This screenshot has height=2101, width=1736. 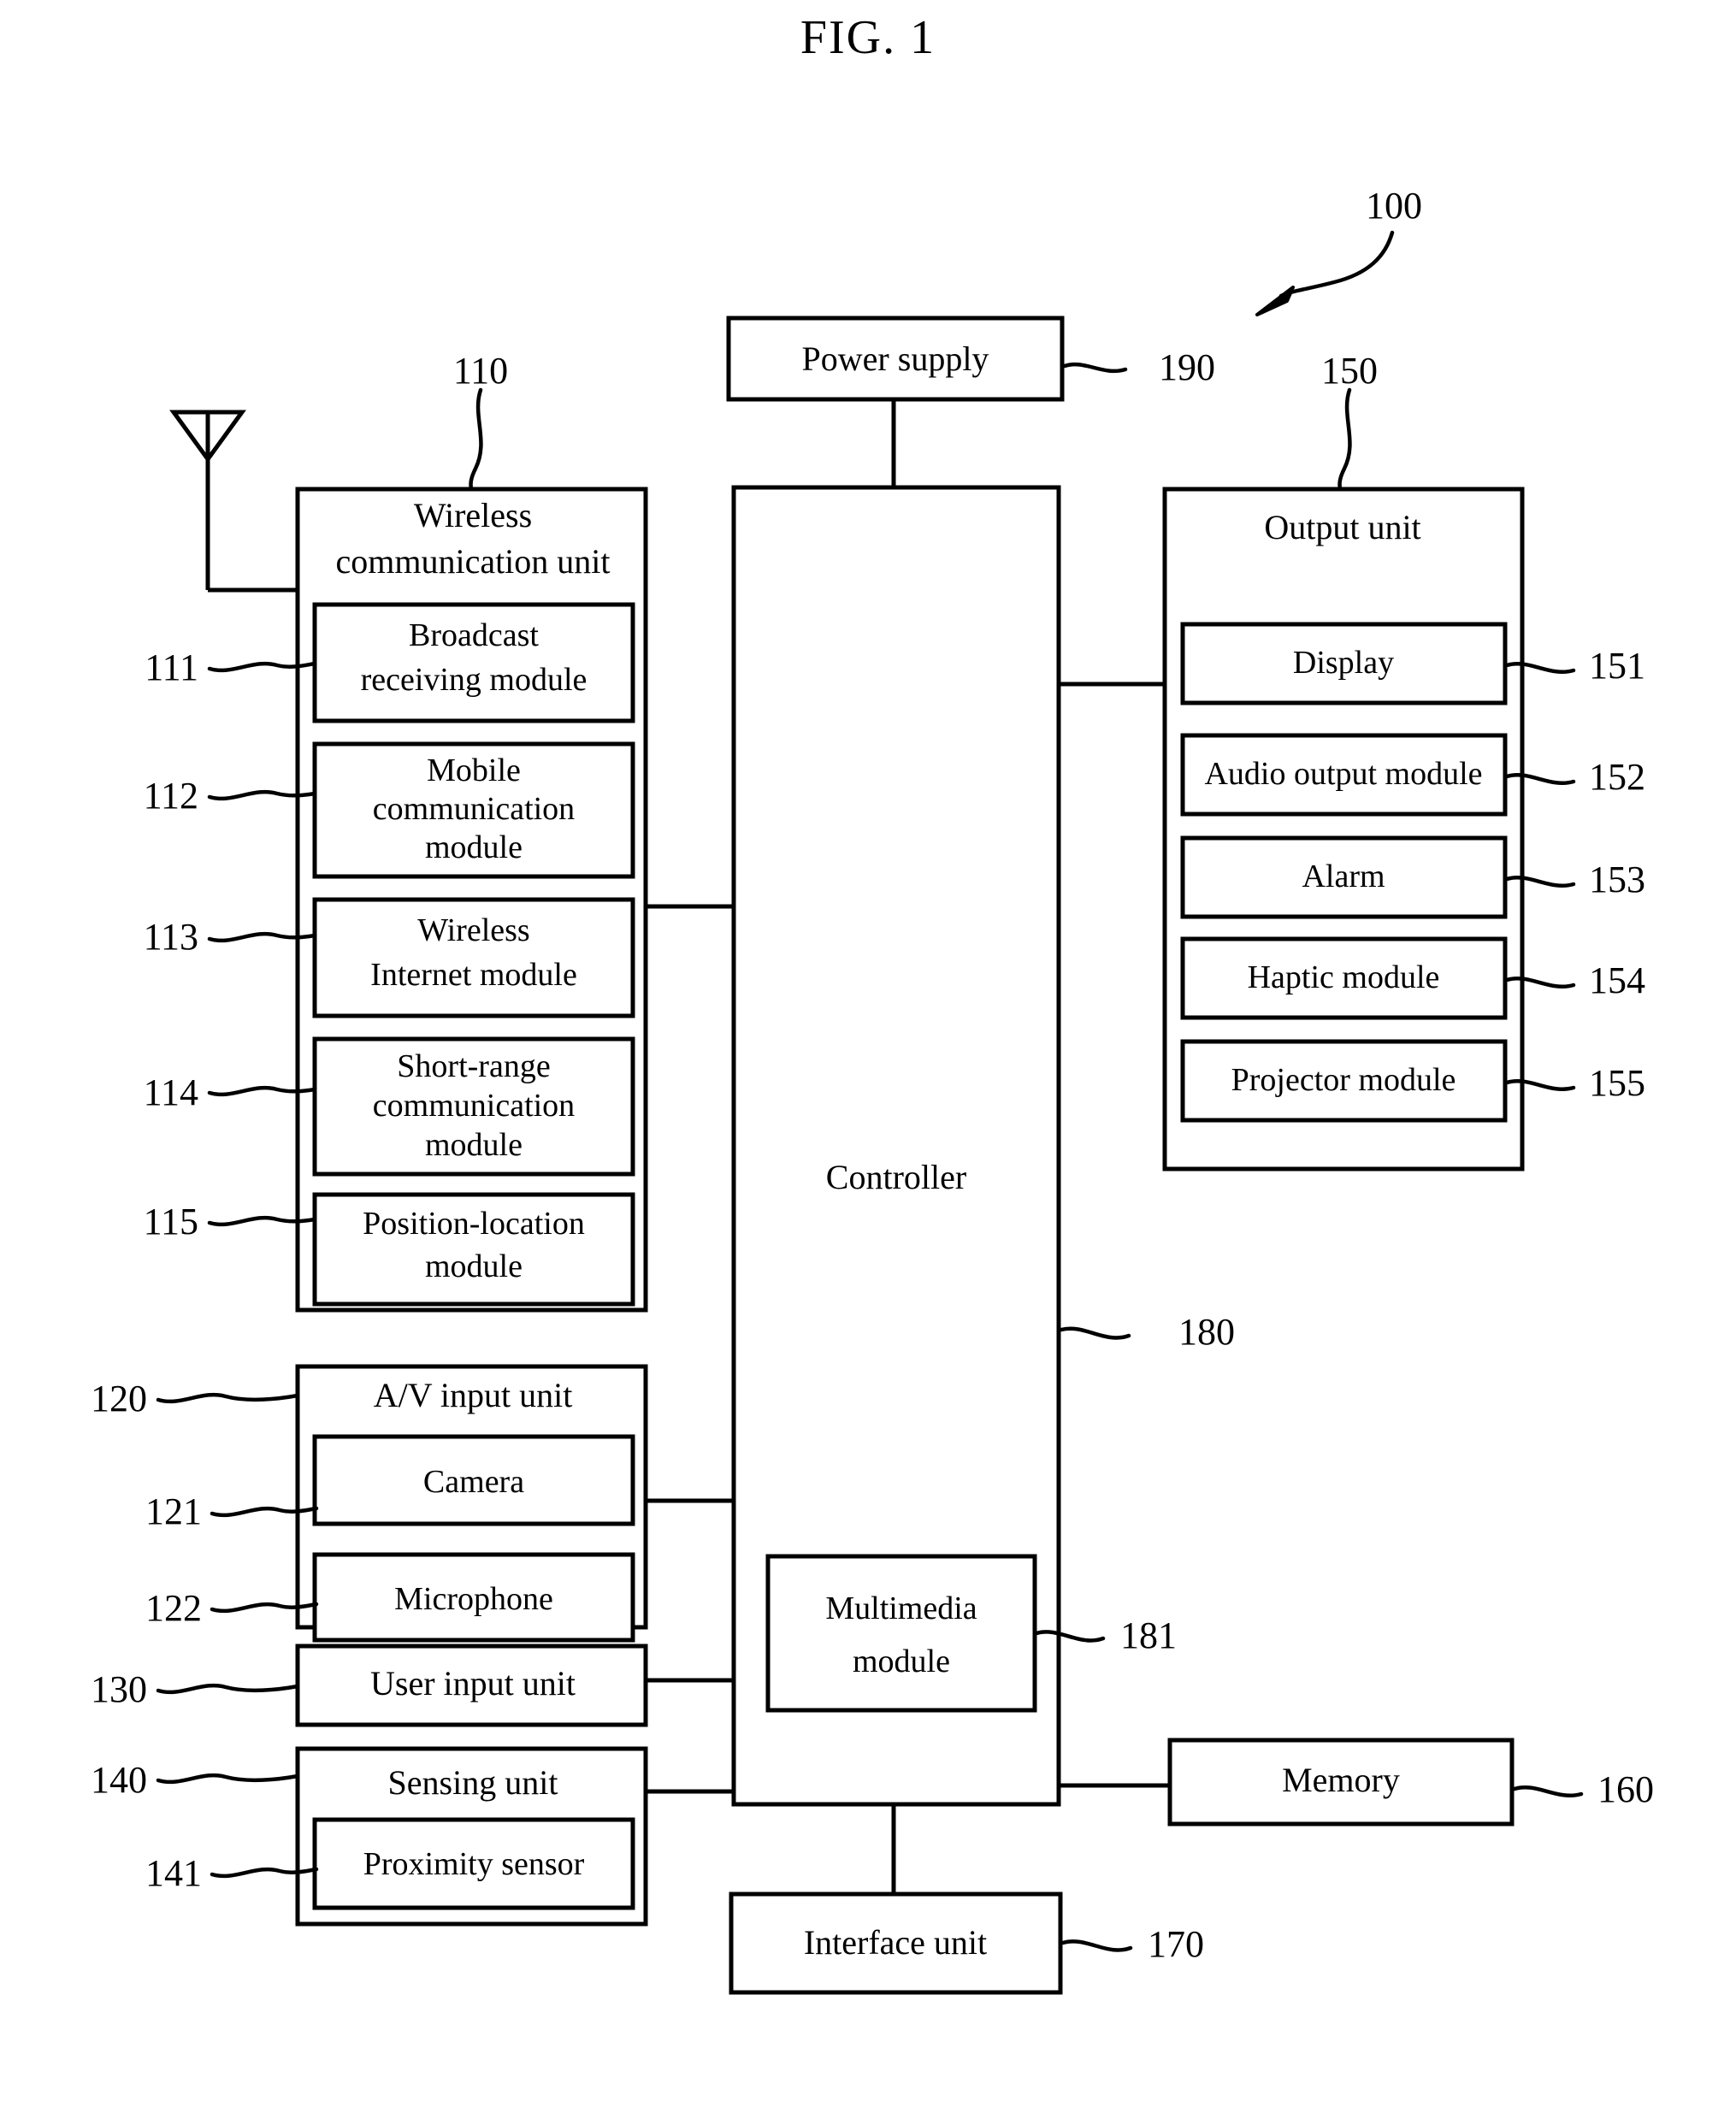 I want to click on ref-number-114: 114, so click(x=171, y=1092).